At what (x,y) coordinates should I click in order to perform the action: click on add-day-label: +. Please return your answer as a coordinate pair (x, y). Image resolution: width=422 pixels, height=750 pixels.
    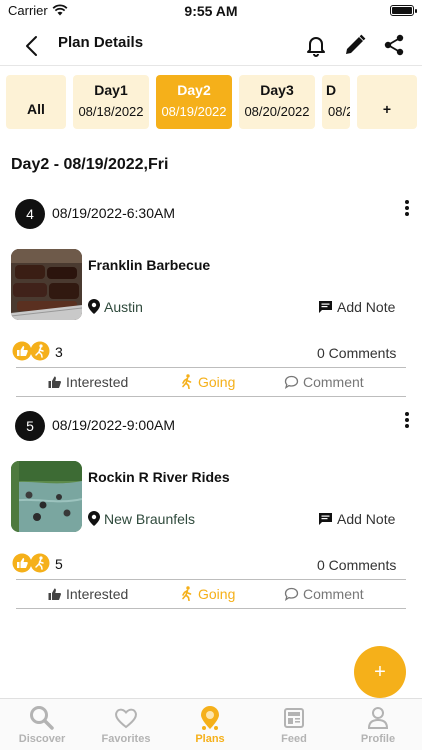
    Looking at the image, I should click on (387, 109).